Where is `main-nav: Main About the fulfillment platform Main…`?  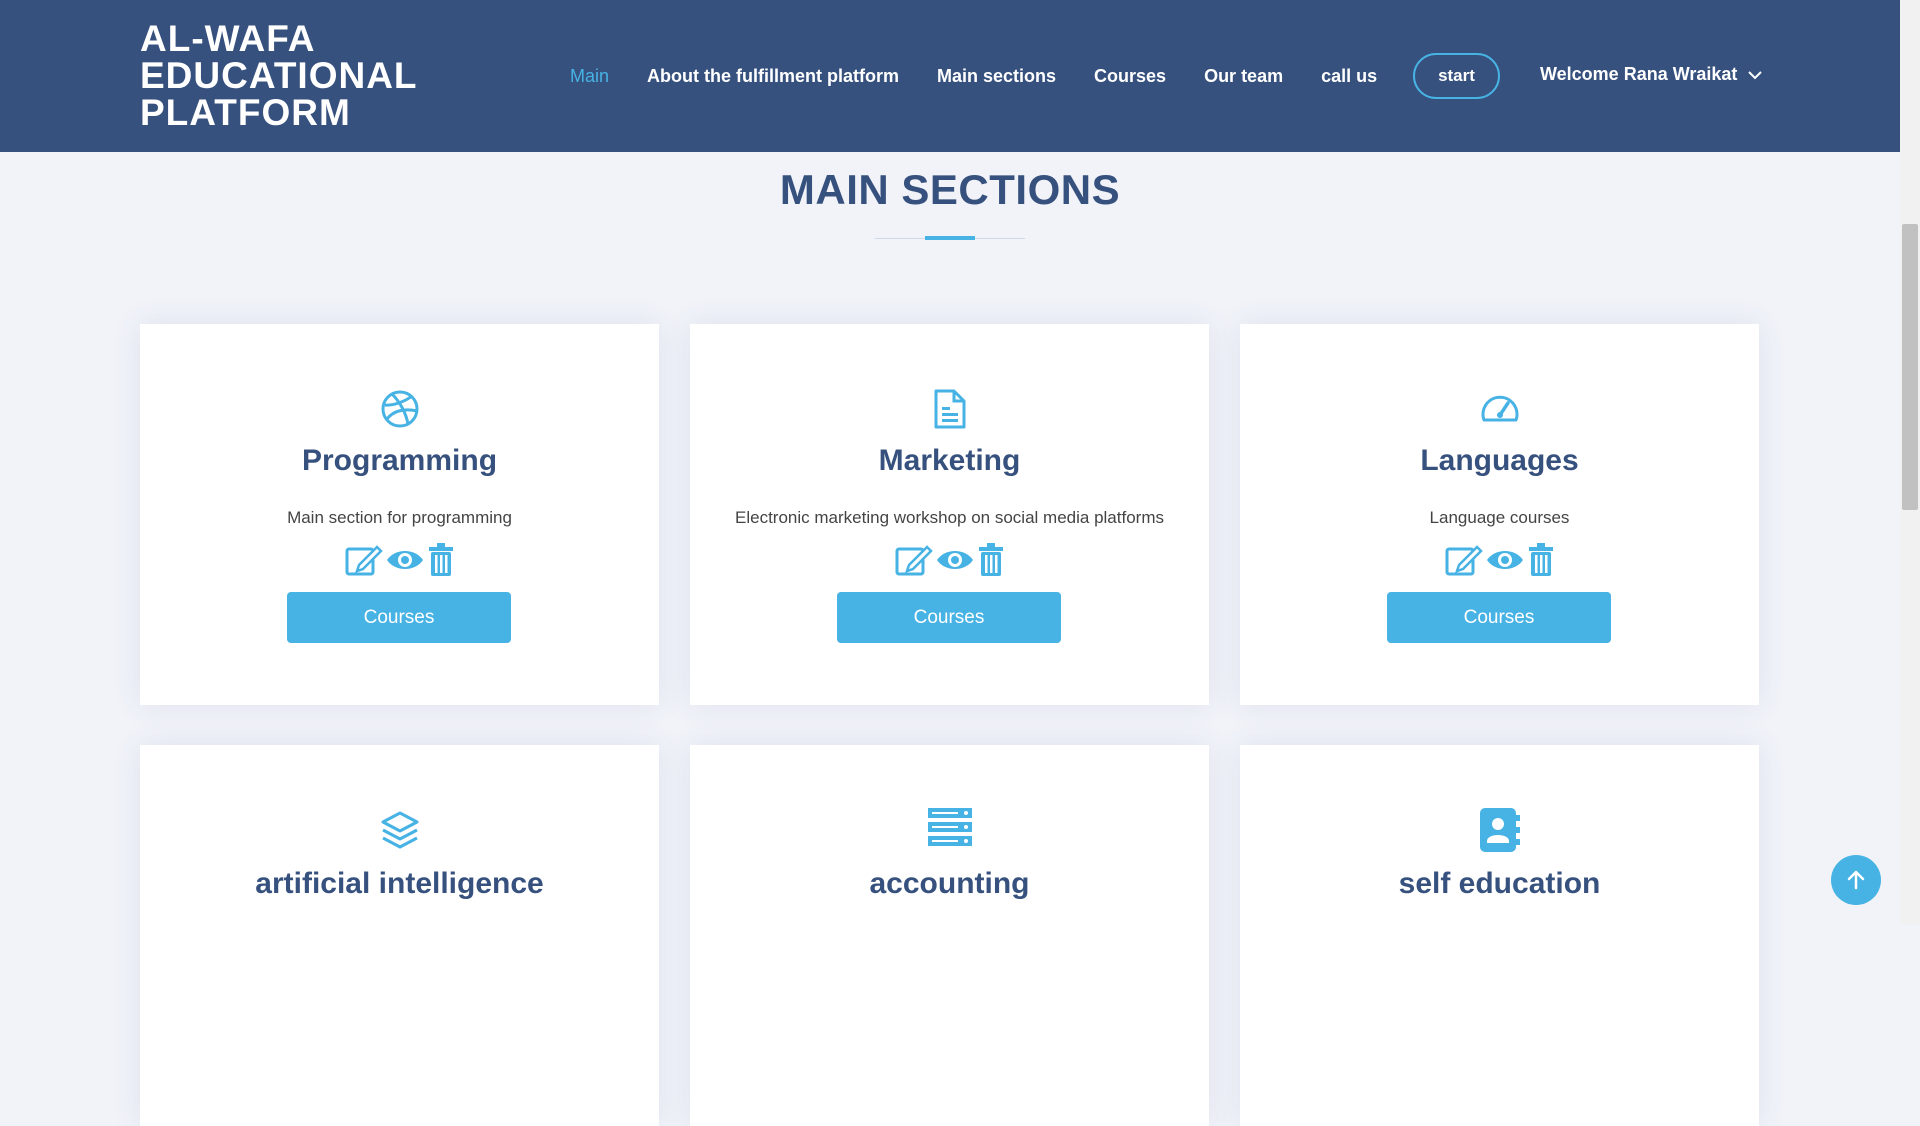
main-nav: Main About the fulfillment platform Main… is located at coordinates (992, 76).